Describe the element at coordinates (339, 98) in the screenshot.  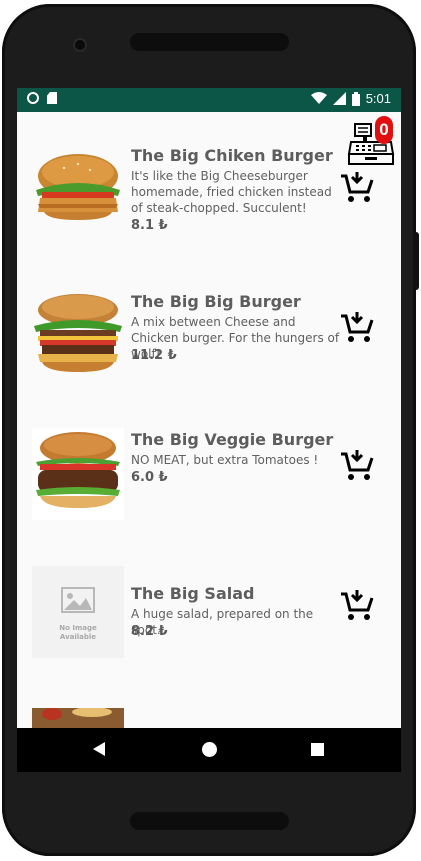
I see `signal-icon` at that location.